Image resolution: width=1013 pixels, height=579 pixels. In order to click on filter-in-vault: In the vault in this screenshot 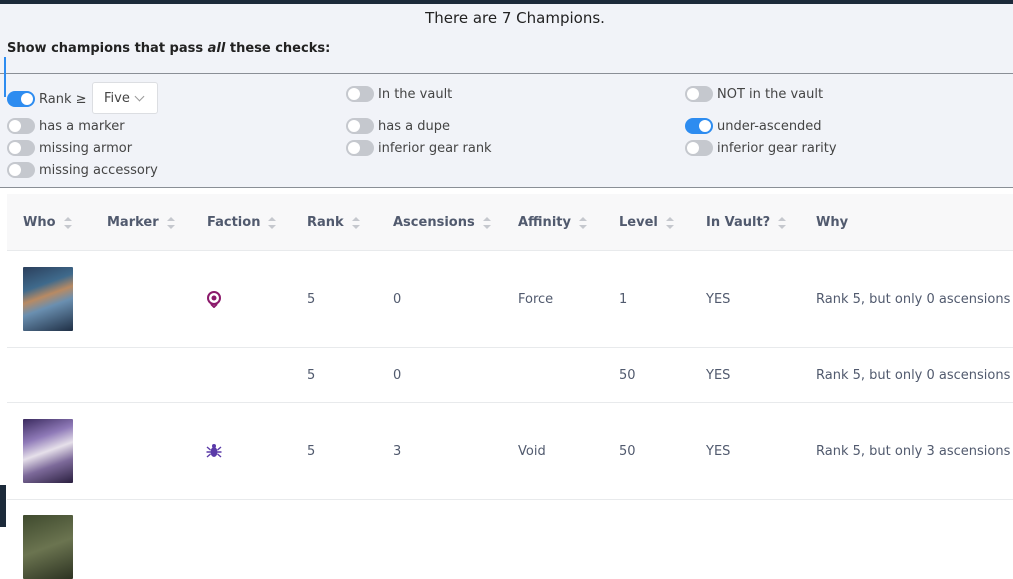, I will do `click(399, 94)`.